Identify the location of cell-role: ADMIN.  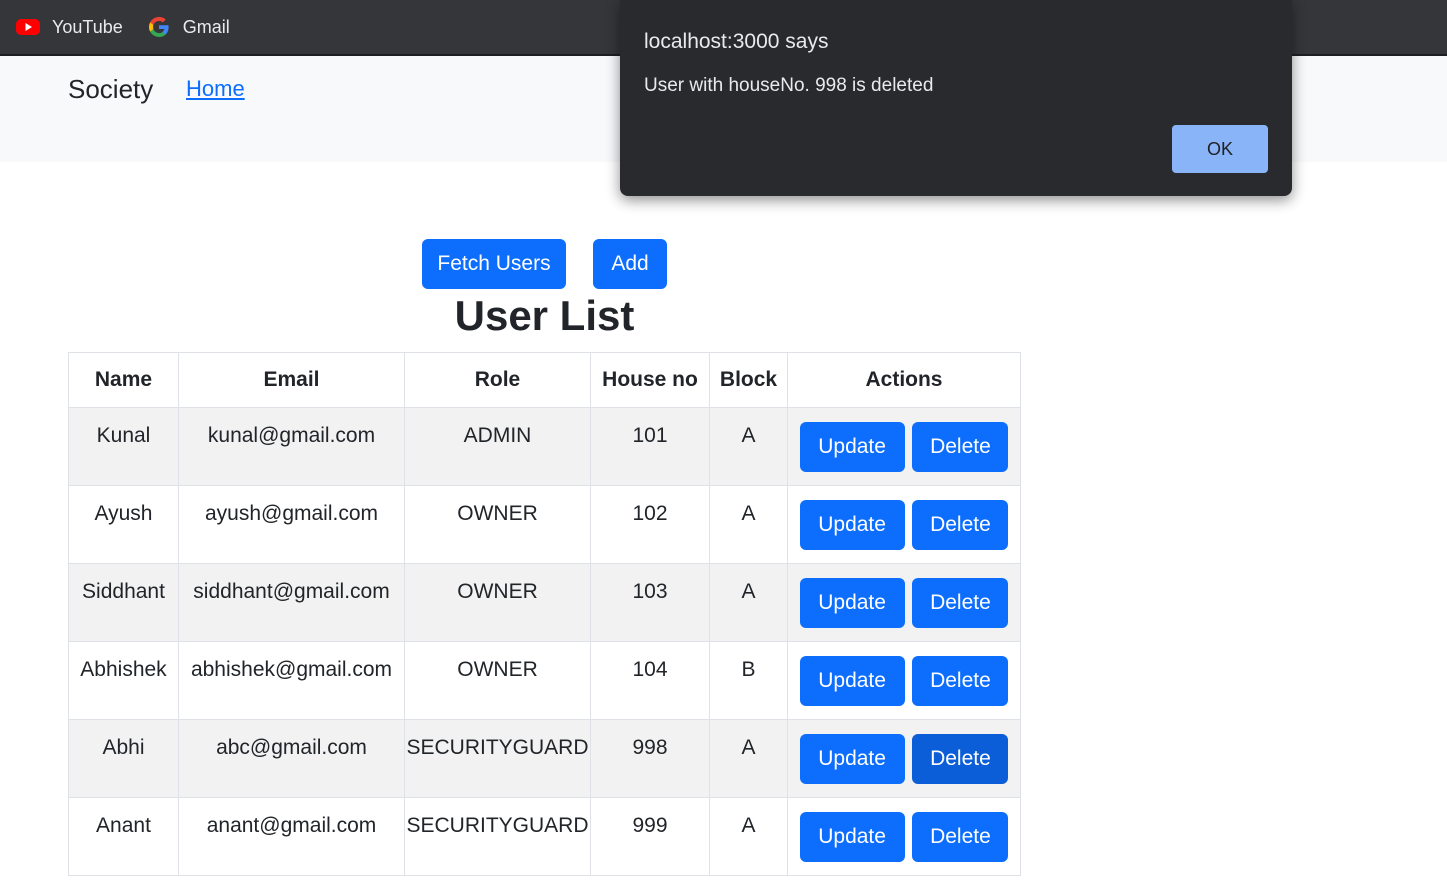
(497, 446).